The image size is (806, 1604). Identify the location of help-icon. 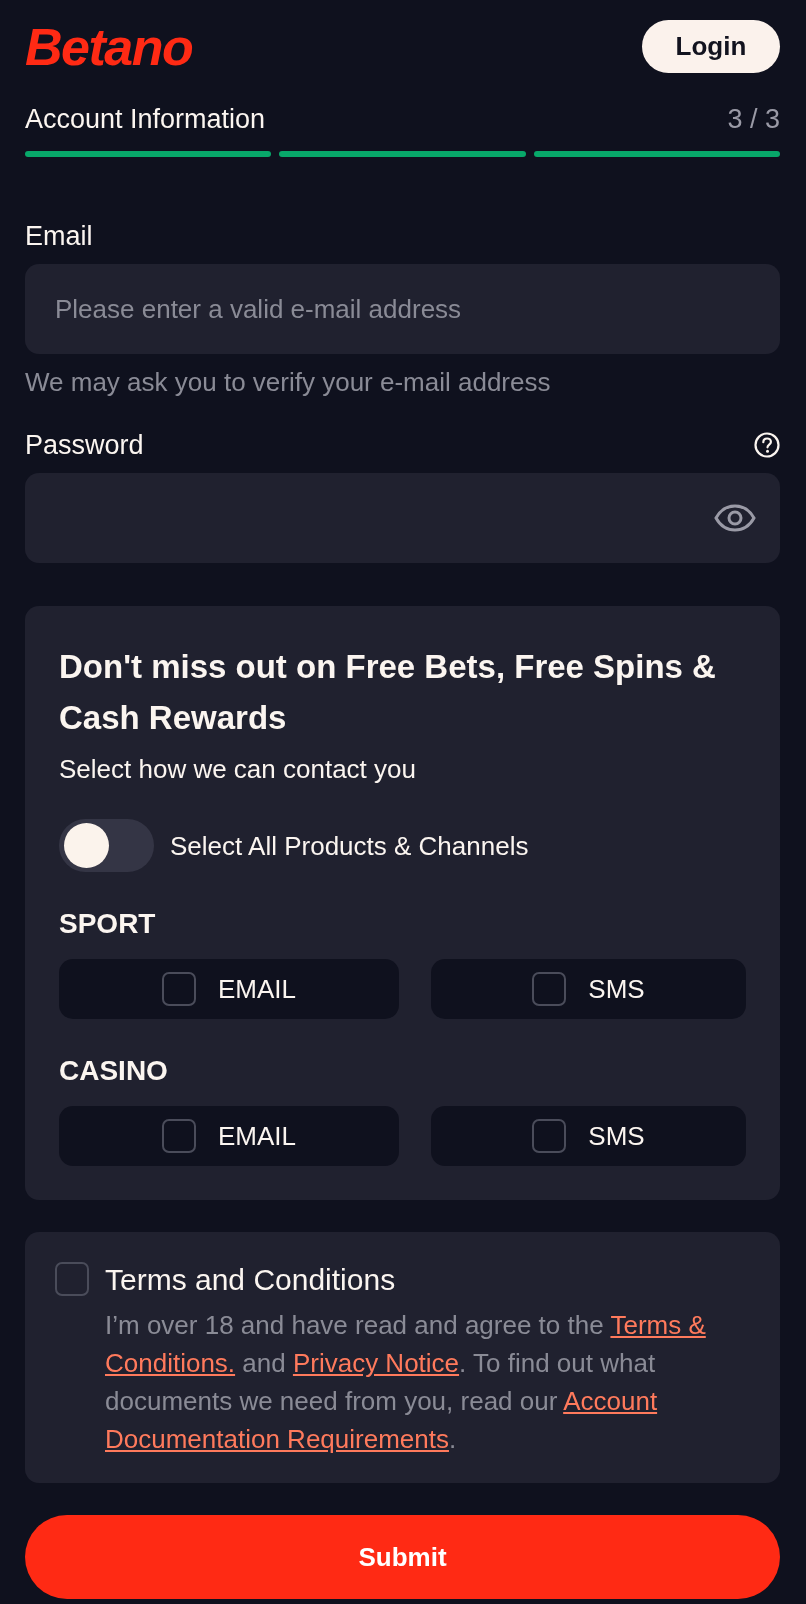
(767, 445).